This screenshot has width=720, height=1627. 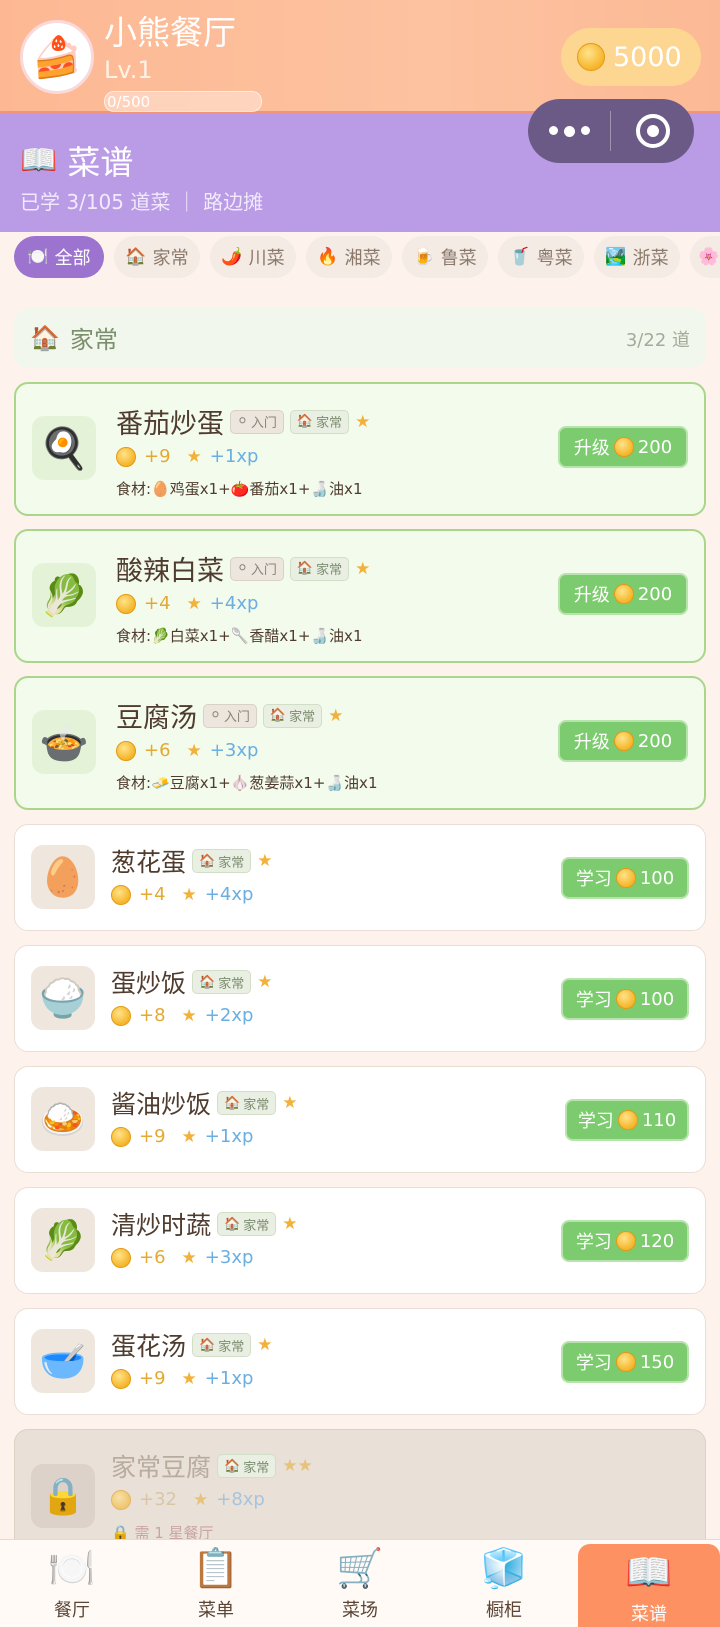 What do you see at coordinates (64, 595) in the screenshot?
I see `cabbage-icon: 🥬` at bounding box center [64, 595].